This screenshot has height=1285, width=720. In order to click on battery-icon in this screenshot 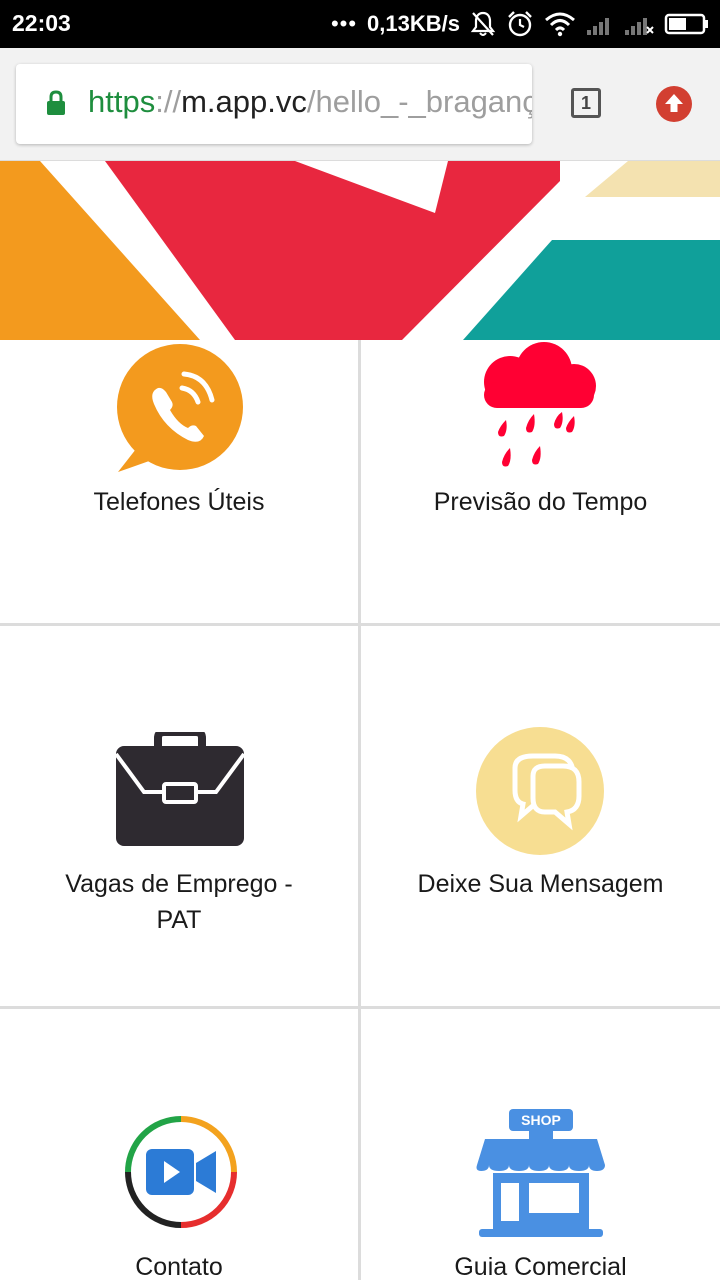, I will do `click(686, 24)`.